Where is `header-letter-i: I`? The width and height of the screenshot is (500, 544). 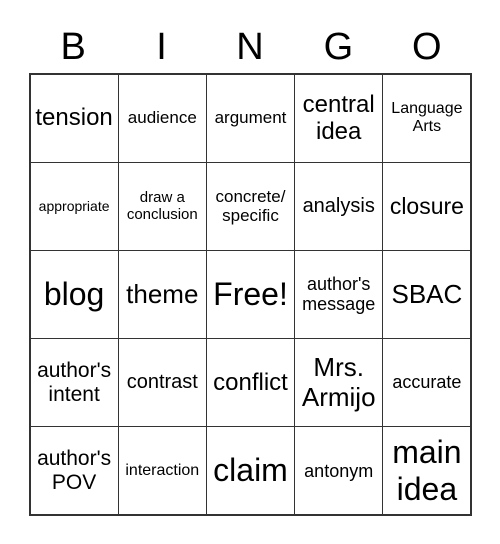 header-letter-i: I is located at coordinates (161, 47).